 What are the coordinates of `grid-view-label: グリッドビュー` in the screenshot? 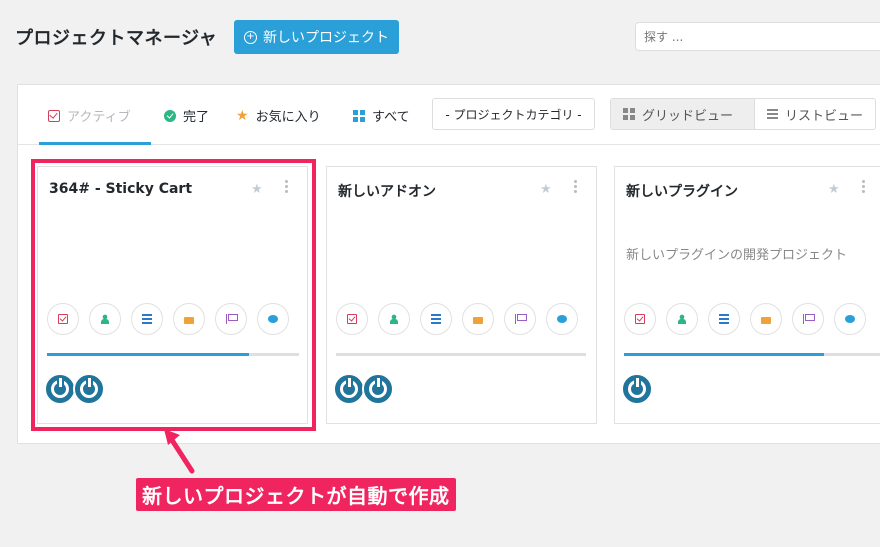 It's located at (688, 116).